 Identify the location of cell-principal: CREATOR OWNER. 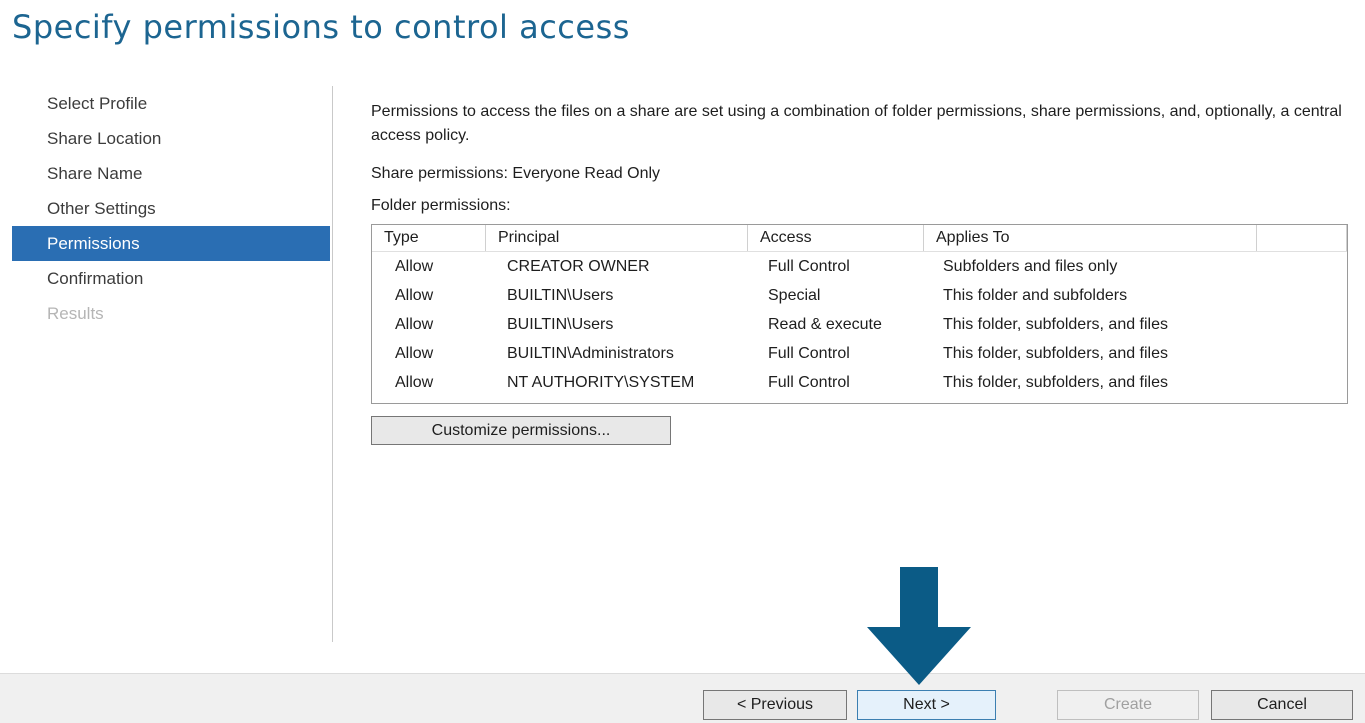
(578, 266).